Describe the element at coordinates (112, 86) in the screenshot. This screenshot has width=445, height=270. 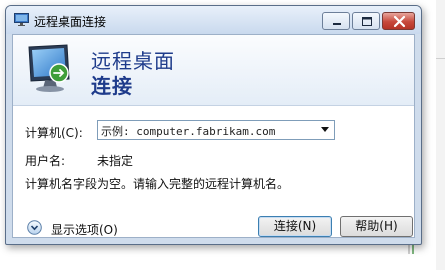
I see `header-title-line2: 连接` at that location.